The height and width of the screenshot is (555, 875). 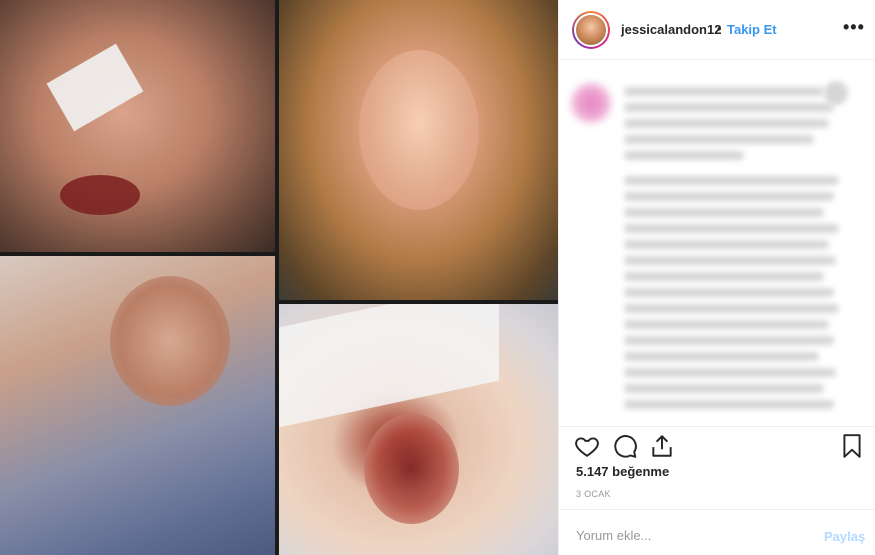 What do you see at coordinates (854, 27) in the screenshot?
I see `more-options-icon: •••` at bounding box center [854, 27].